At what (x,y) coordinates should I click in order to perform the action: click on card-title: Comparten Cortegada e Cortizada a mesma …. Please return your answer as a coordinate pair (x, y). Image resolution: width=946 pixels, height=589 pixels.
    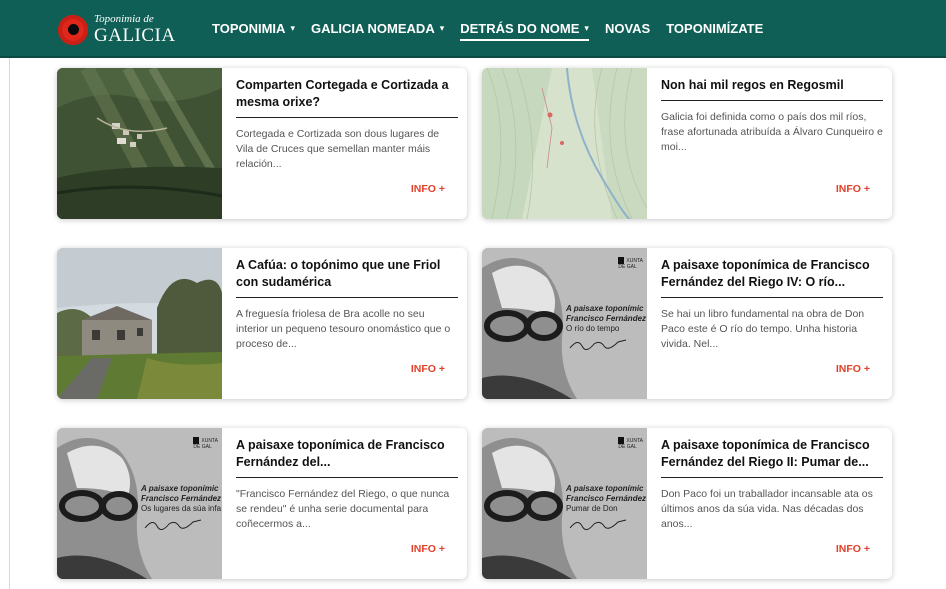
    Looking at the image, I should click on (347, 97).